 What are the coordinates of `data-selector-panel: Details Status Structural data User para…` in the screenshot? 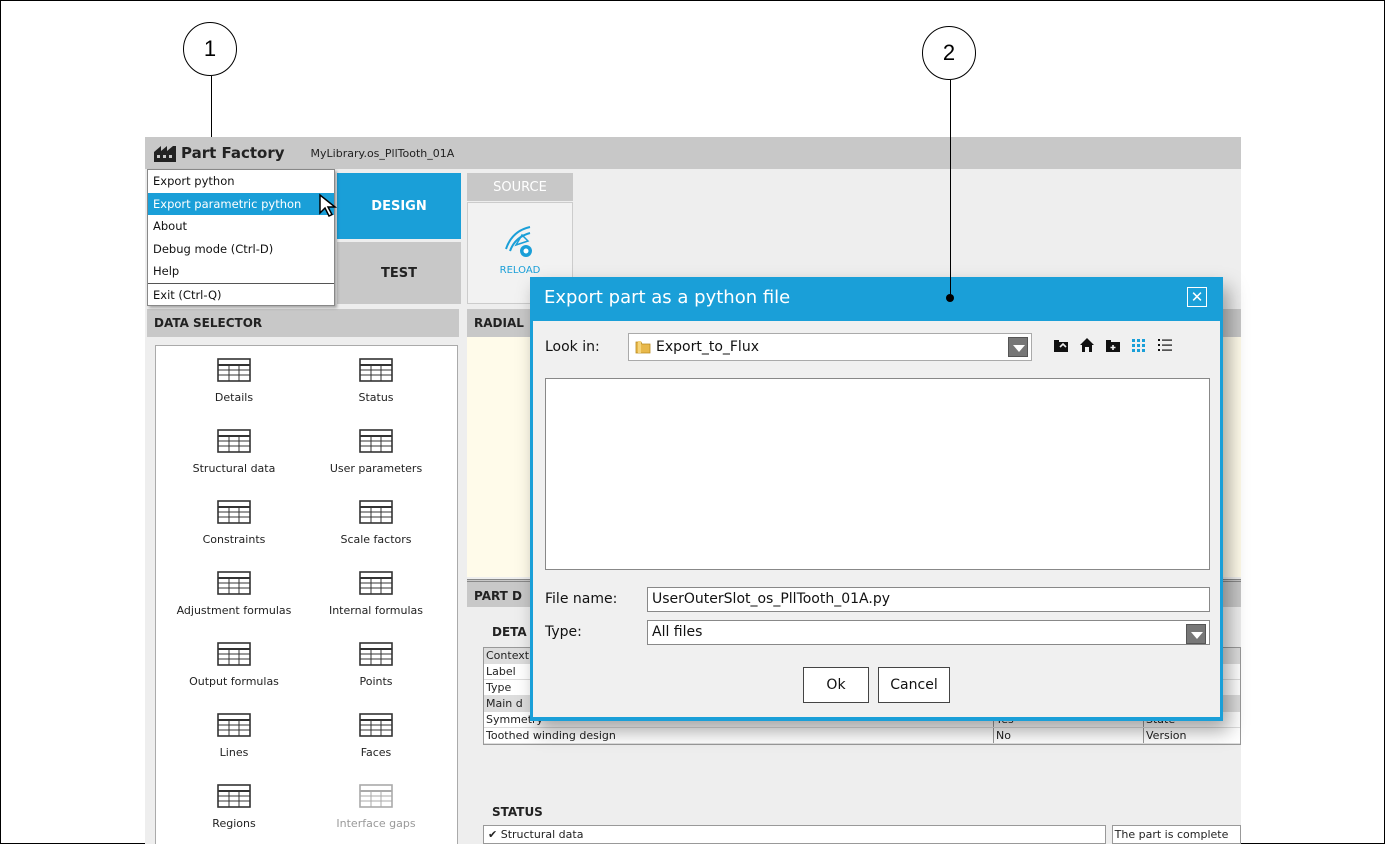 It's located at (306, 594).